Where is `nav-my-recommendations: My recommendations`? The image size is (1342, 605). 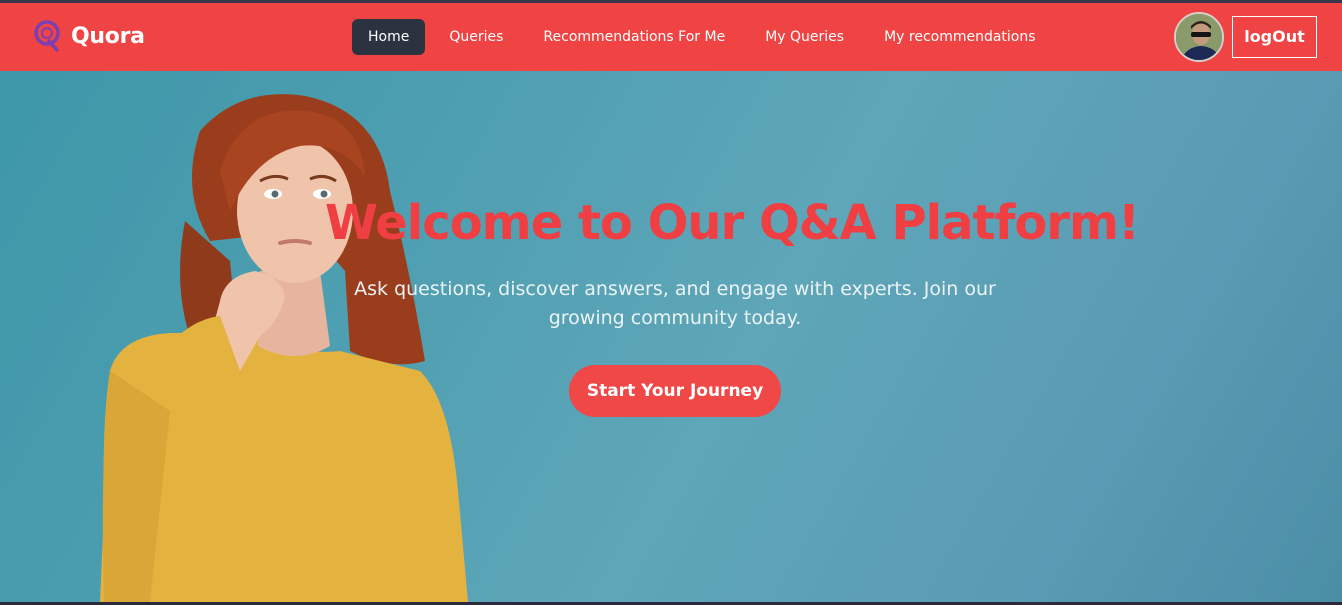 nav-my-recommendations: My recommendations is located at coordinates (959, 37).